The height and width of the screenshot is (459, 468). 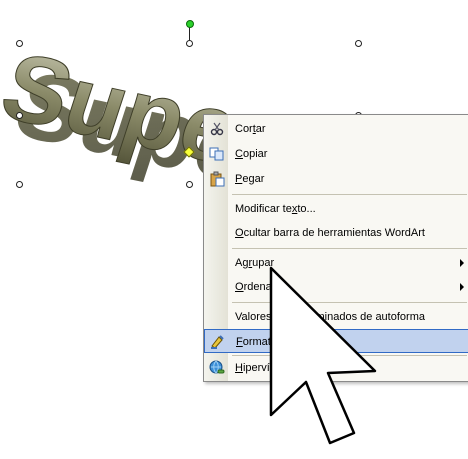 What do you see at coordinates (323, 355) in the screenshot?
I see `mouse-cursor-icon` at bounding box center [323, 355].